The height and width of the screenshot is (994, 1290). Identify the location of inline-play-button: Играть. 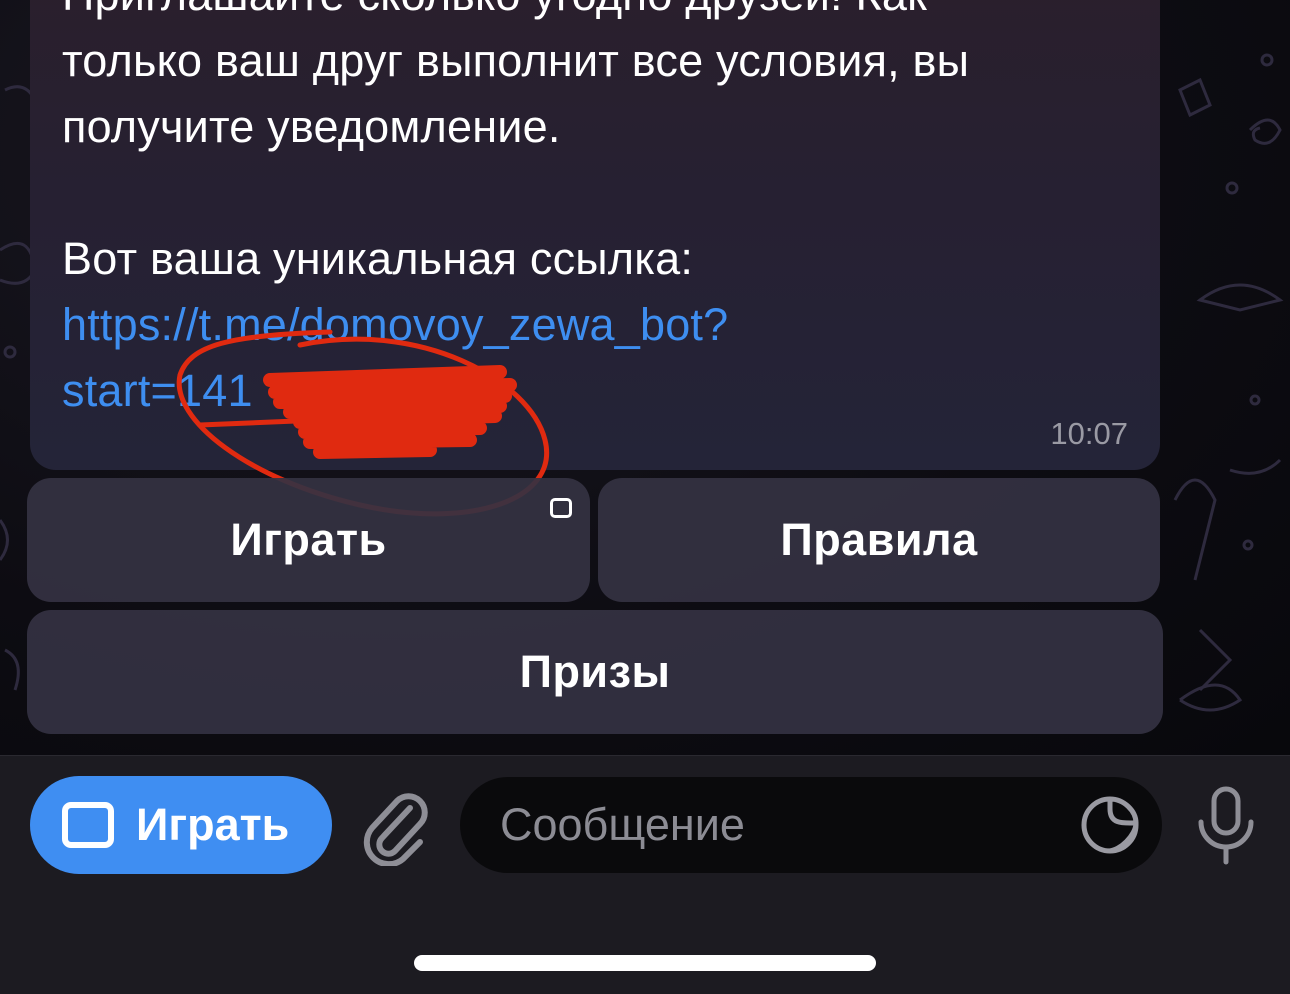
(308, 540).